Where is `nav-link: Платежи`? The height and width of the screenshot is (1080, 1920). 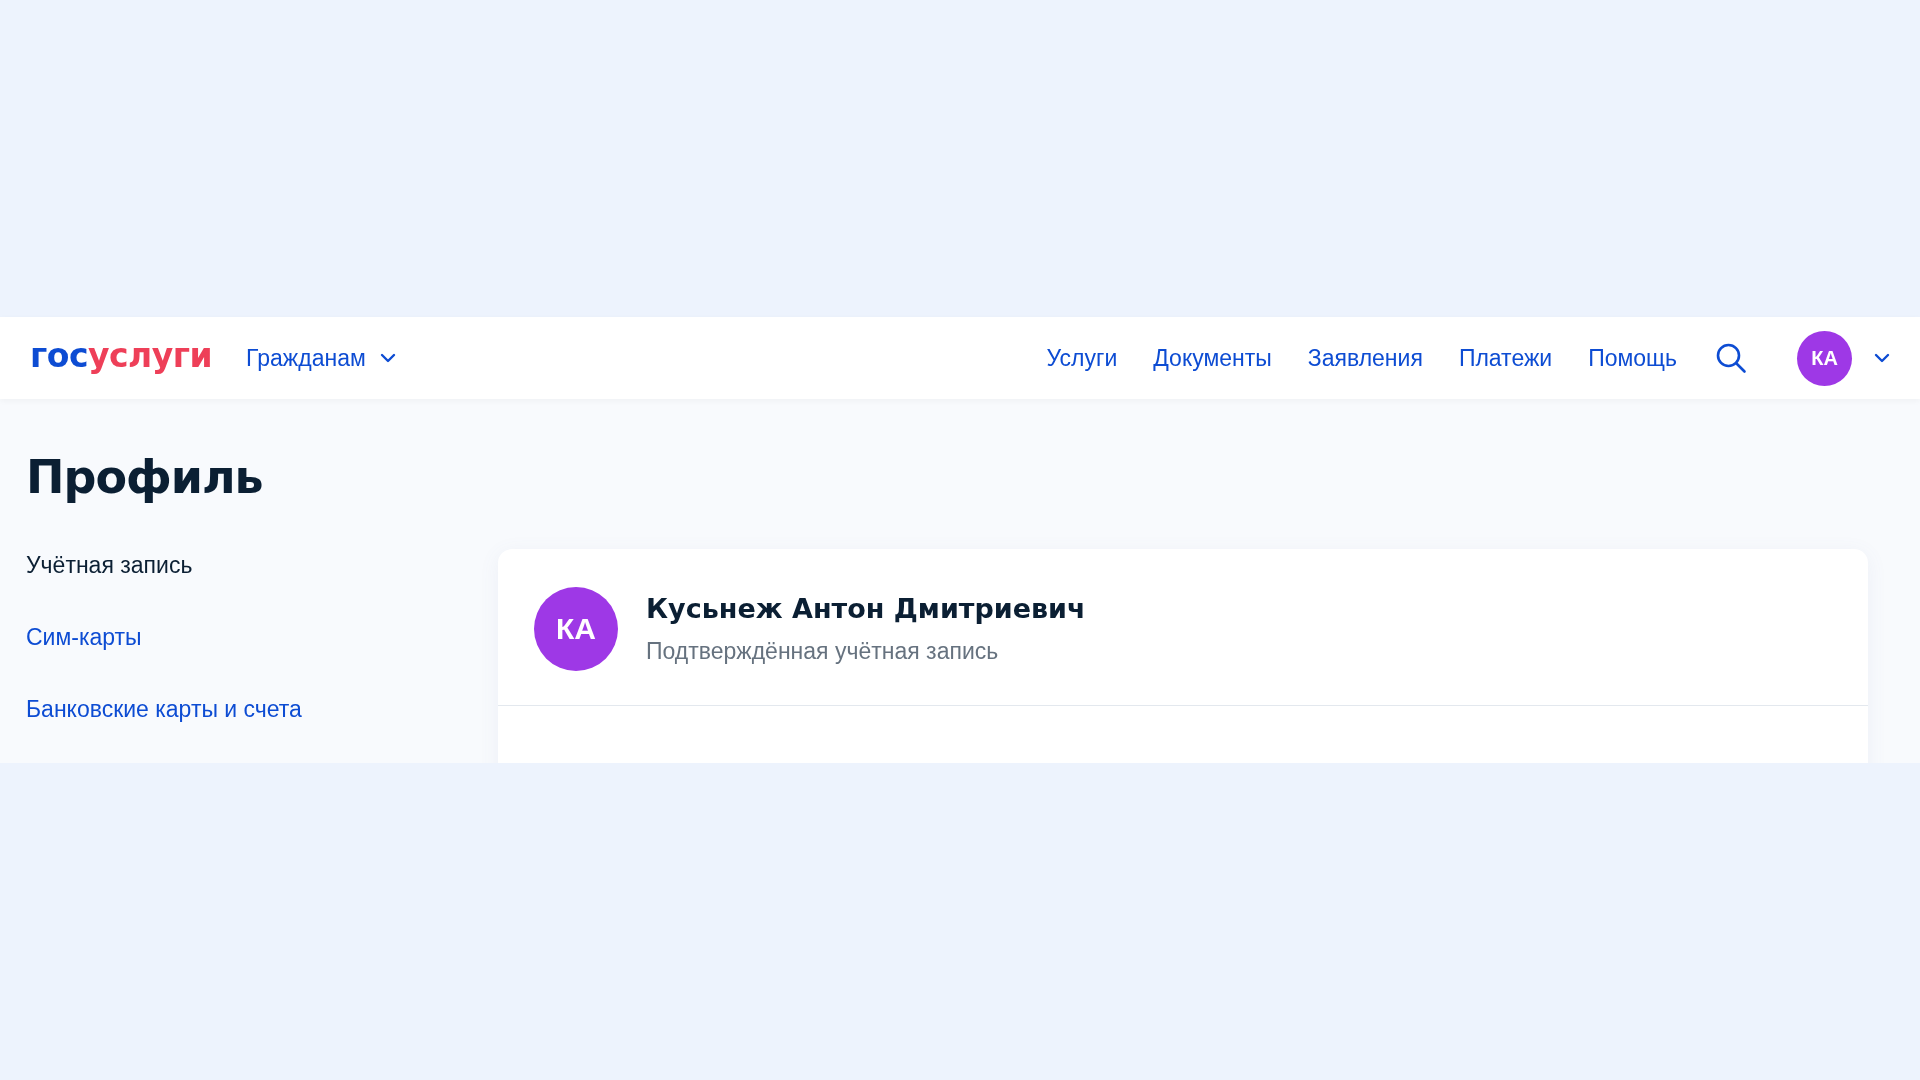 nav-link: Платежи is located at coordinates (1505, 358).